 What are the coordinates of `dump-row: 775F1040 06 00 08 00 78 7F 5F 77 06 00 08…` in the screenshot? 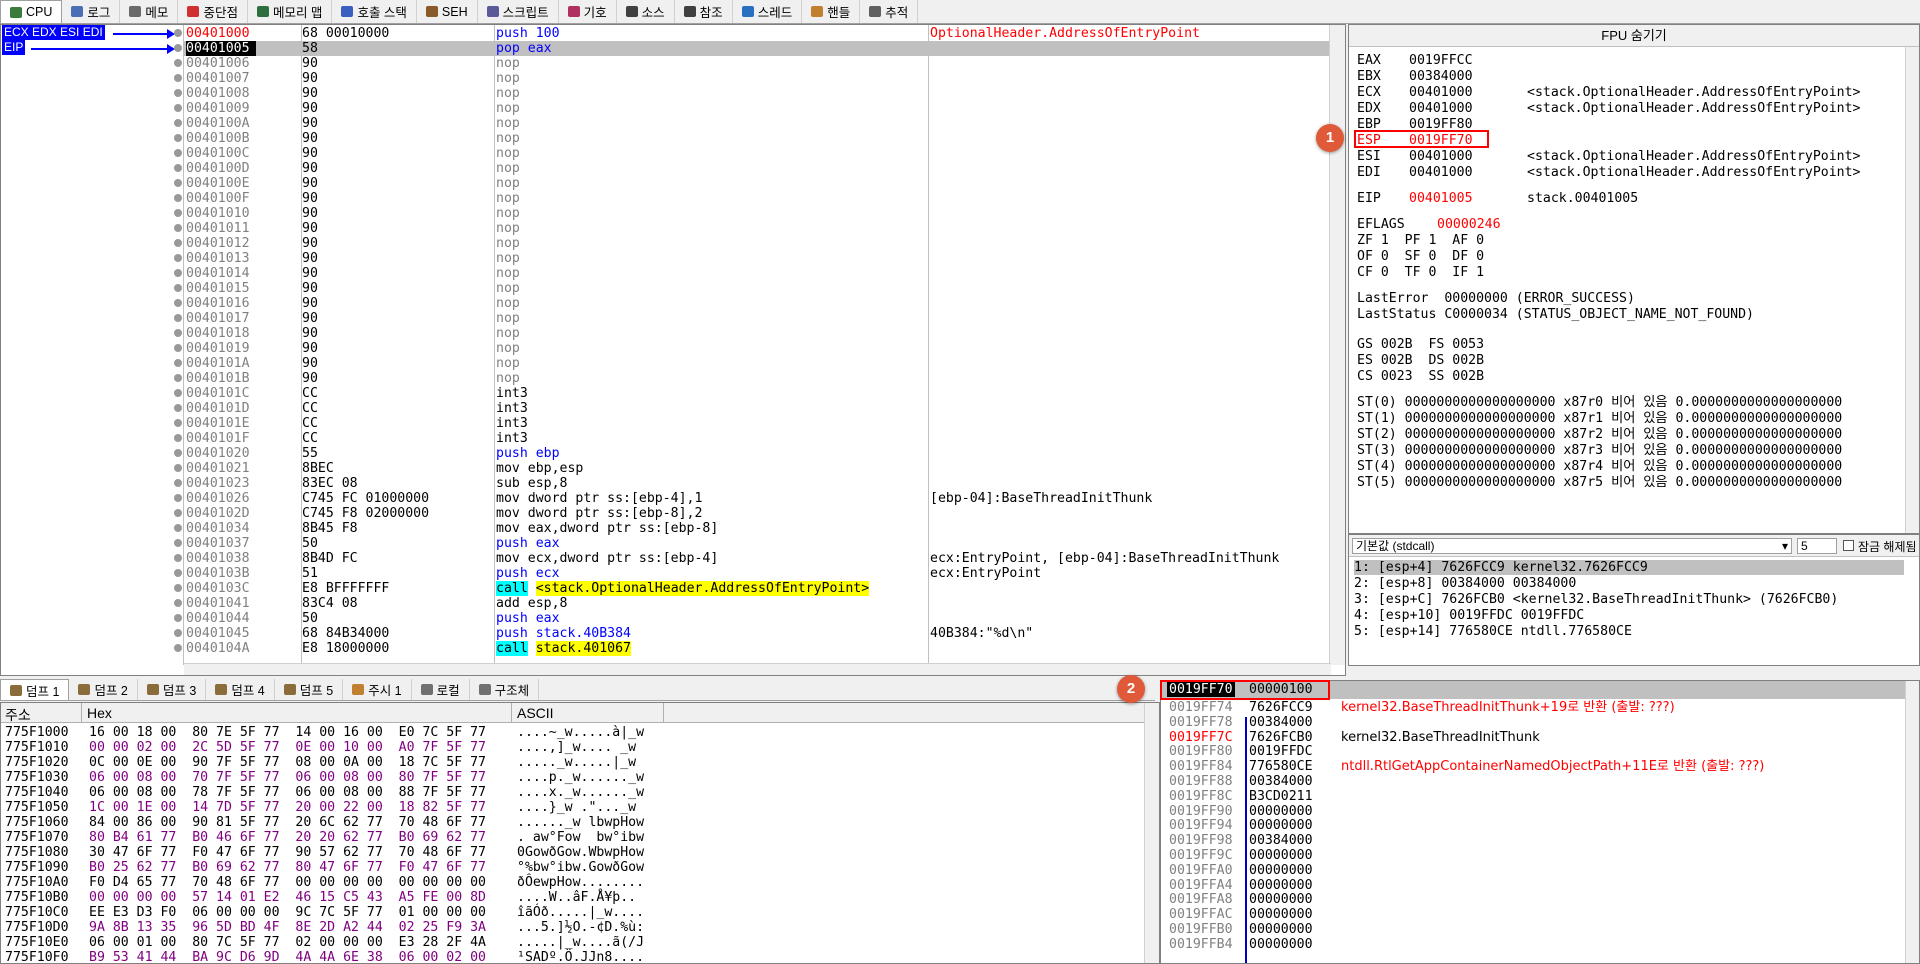 It's located at (324, 792).